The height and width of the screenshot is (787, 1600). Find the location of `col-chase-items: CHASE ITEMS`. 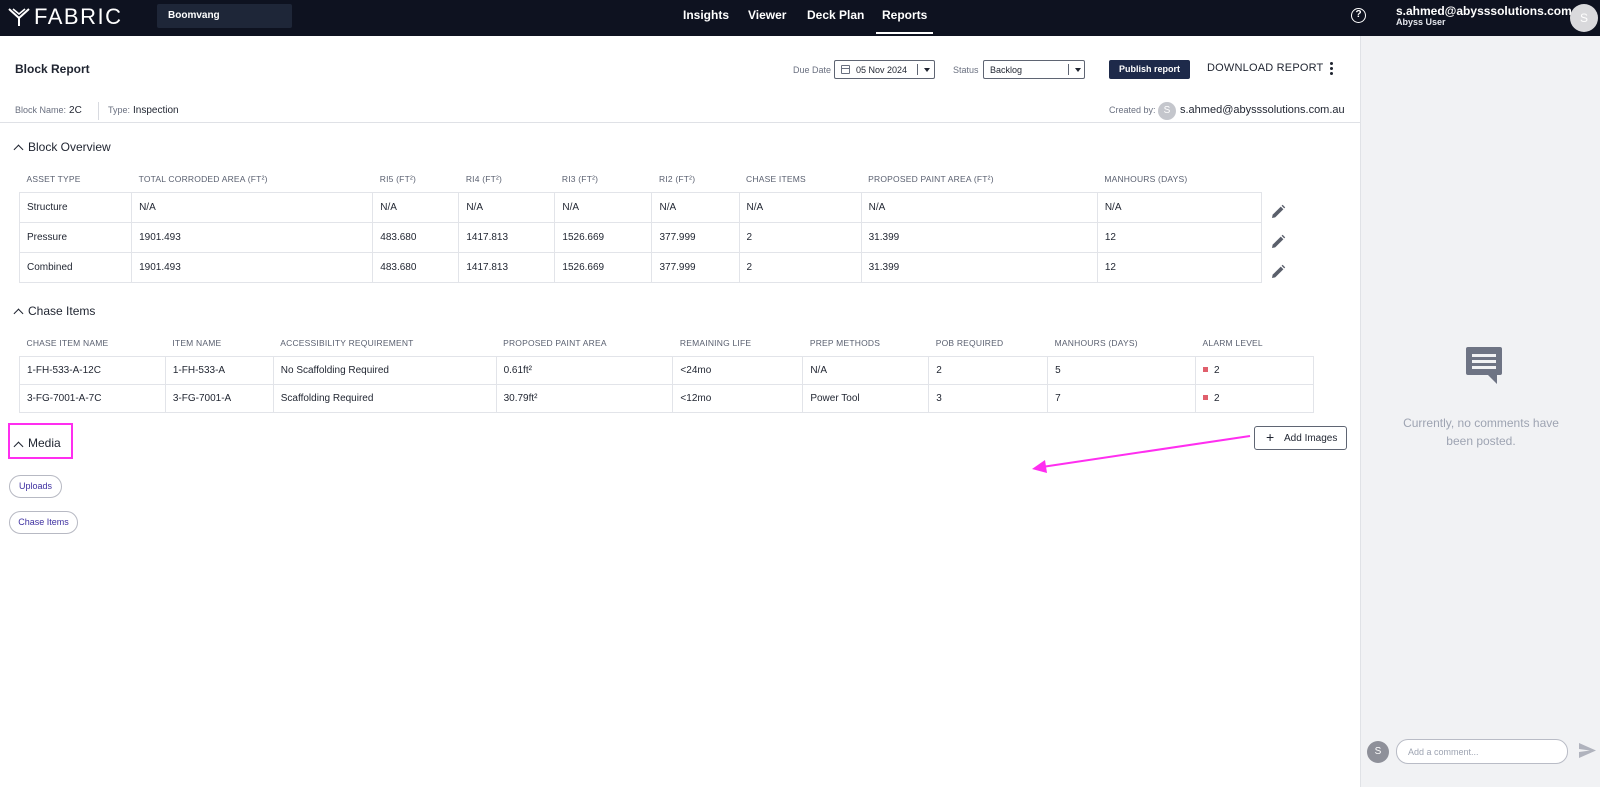

col-chase-items: CHASE ITEMS is located at coordinates (776, 178).